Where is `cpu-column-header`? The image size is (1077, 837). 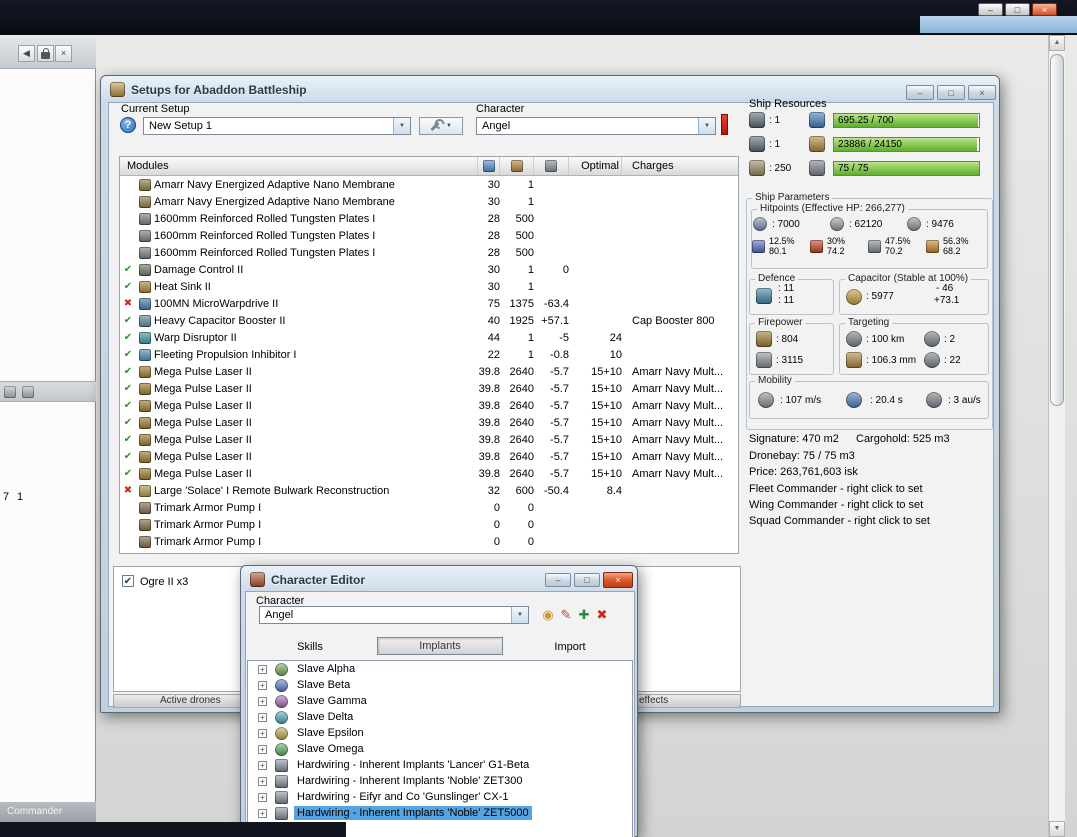 cpu-column-header is located at coordinates (489, 166).